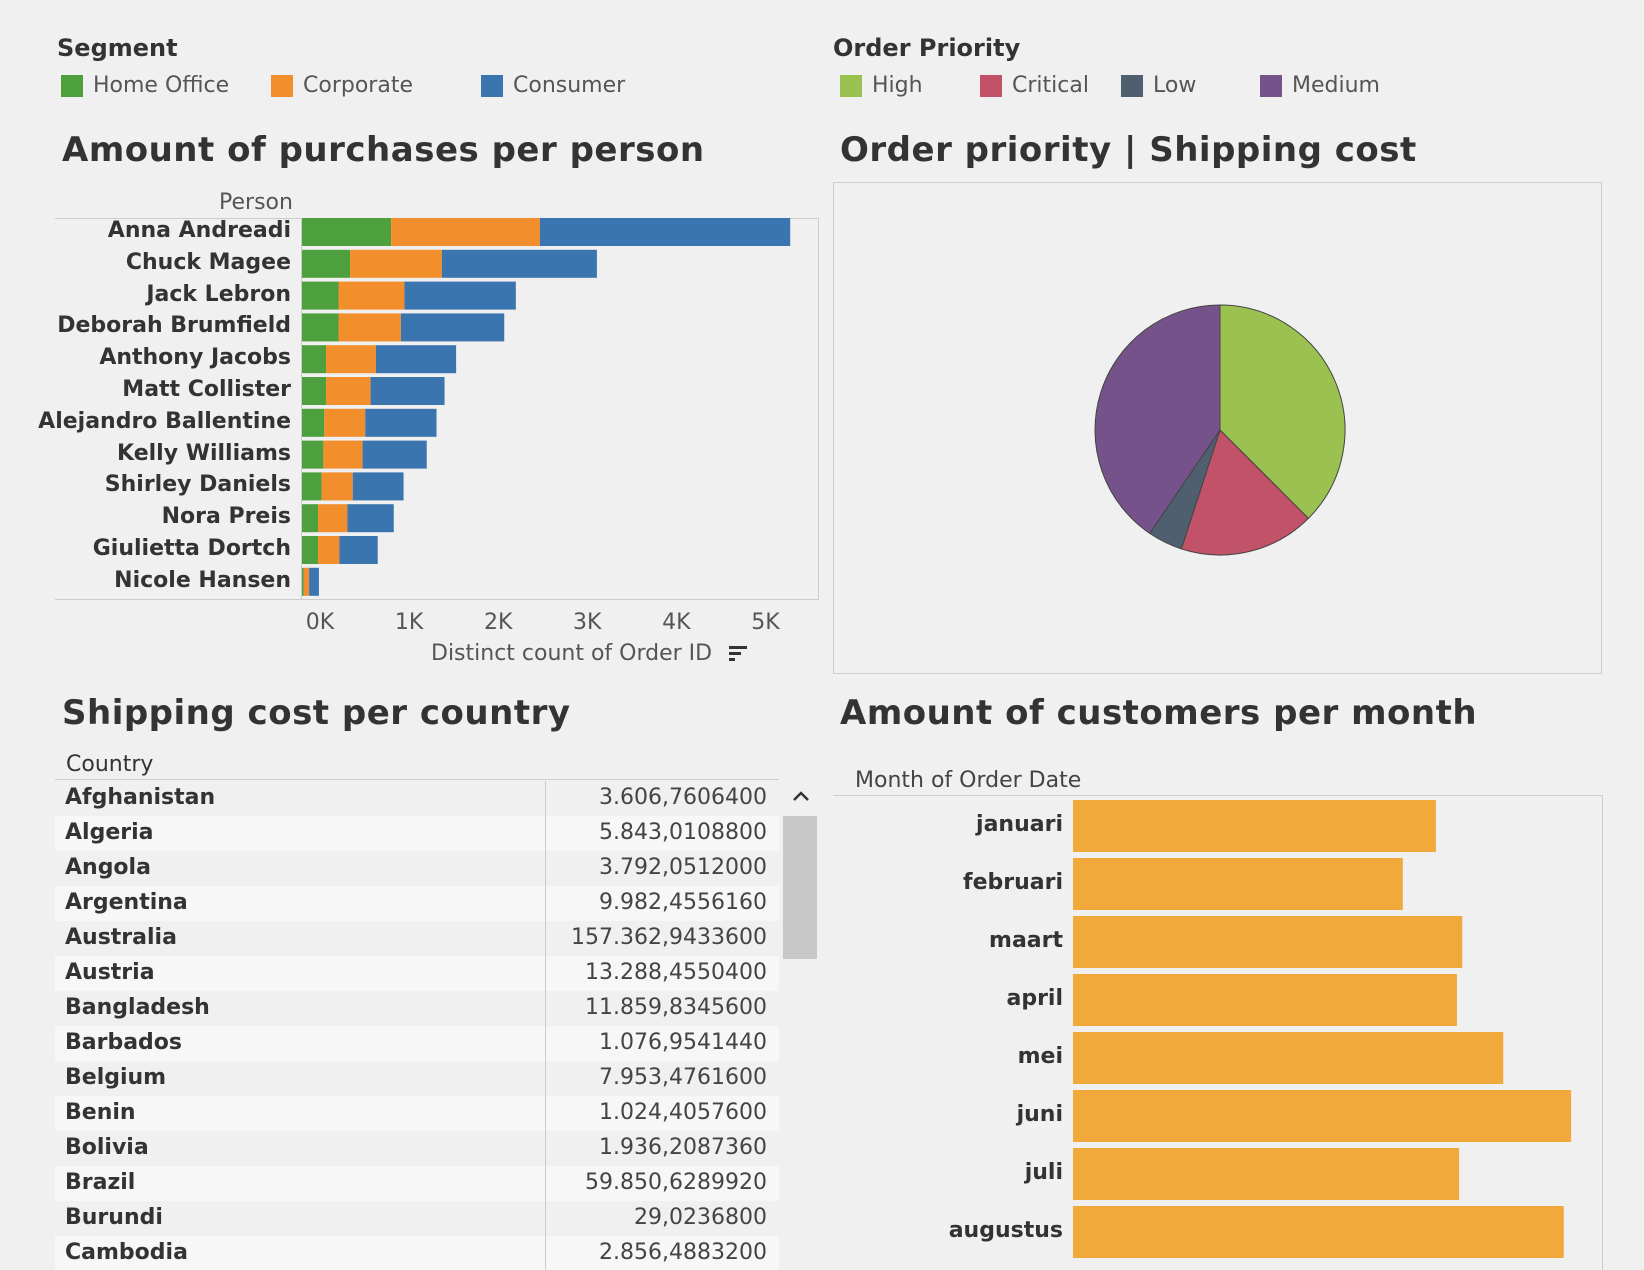  What do you see at coordinates (417, 1113) in the screenshot?
I see `table-row: Benin 1.024,4057600` at bounding box center [417, 1113].